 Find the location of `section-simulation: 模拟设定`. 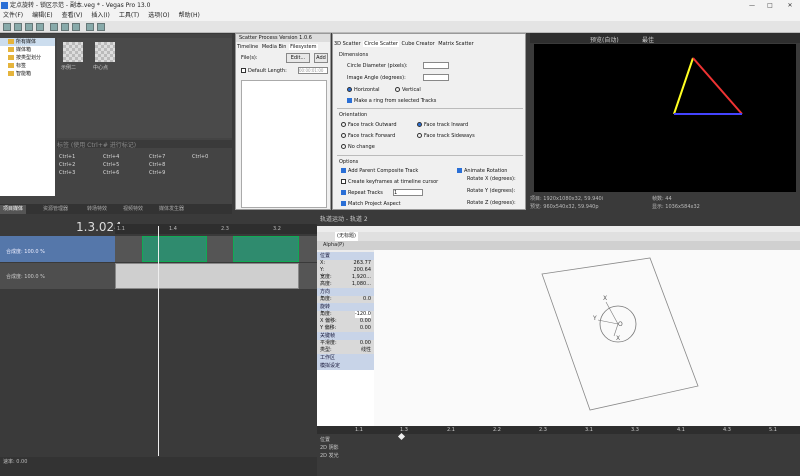

section-simulation: 模拟设定 is located at coordinates (345, 366).